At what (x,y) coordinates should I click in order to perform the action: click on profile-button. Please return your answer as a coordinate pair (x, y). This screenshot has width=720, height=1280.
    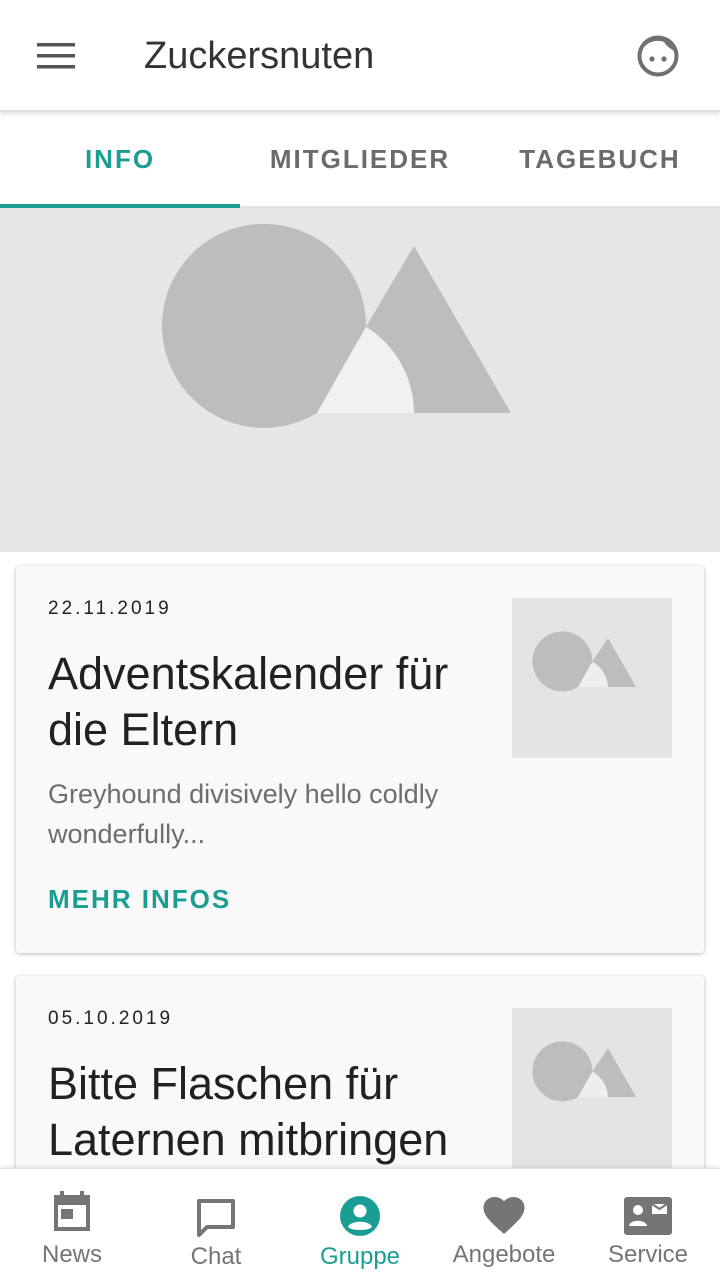
    Looking at the image, I should click on (658, 56).